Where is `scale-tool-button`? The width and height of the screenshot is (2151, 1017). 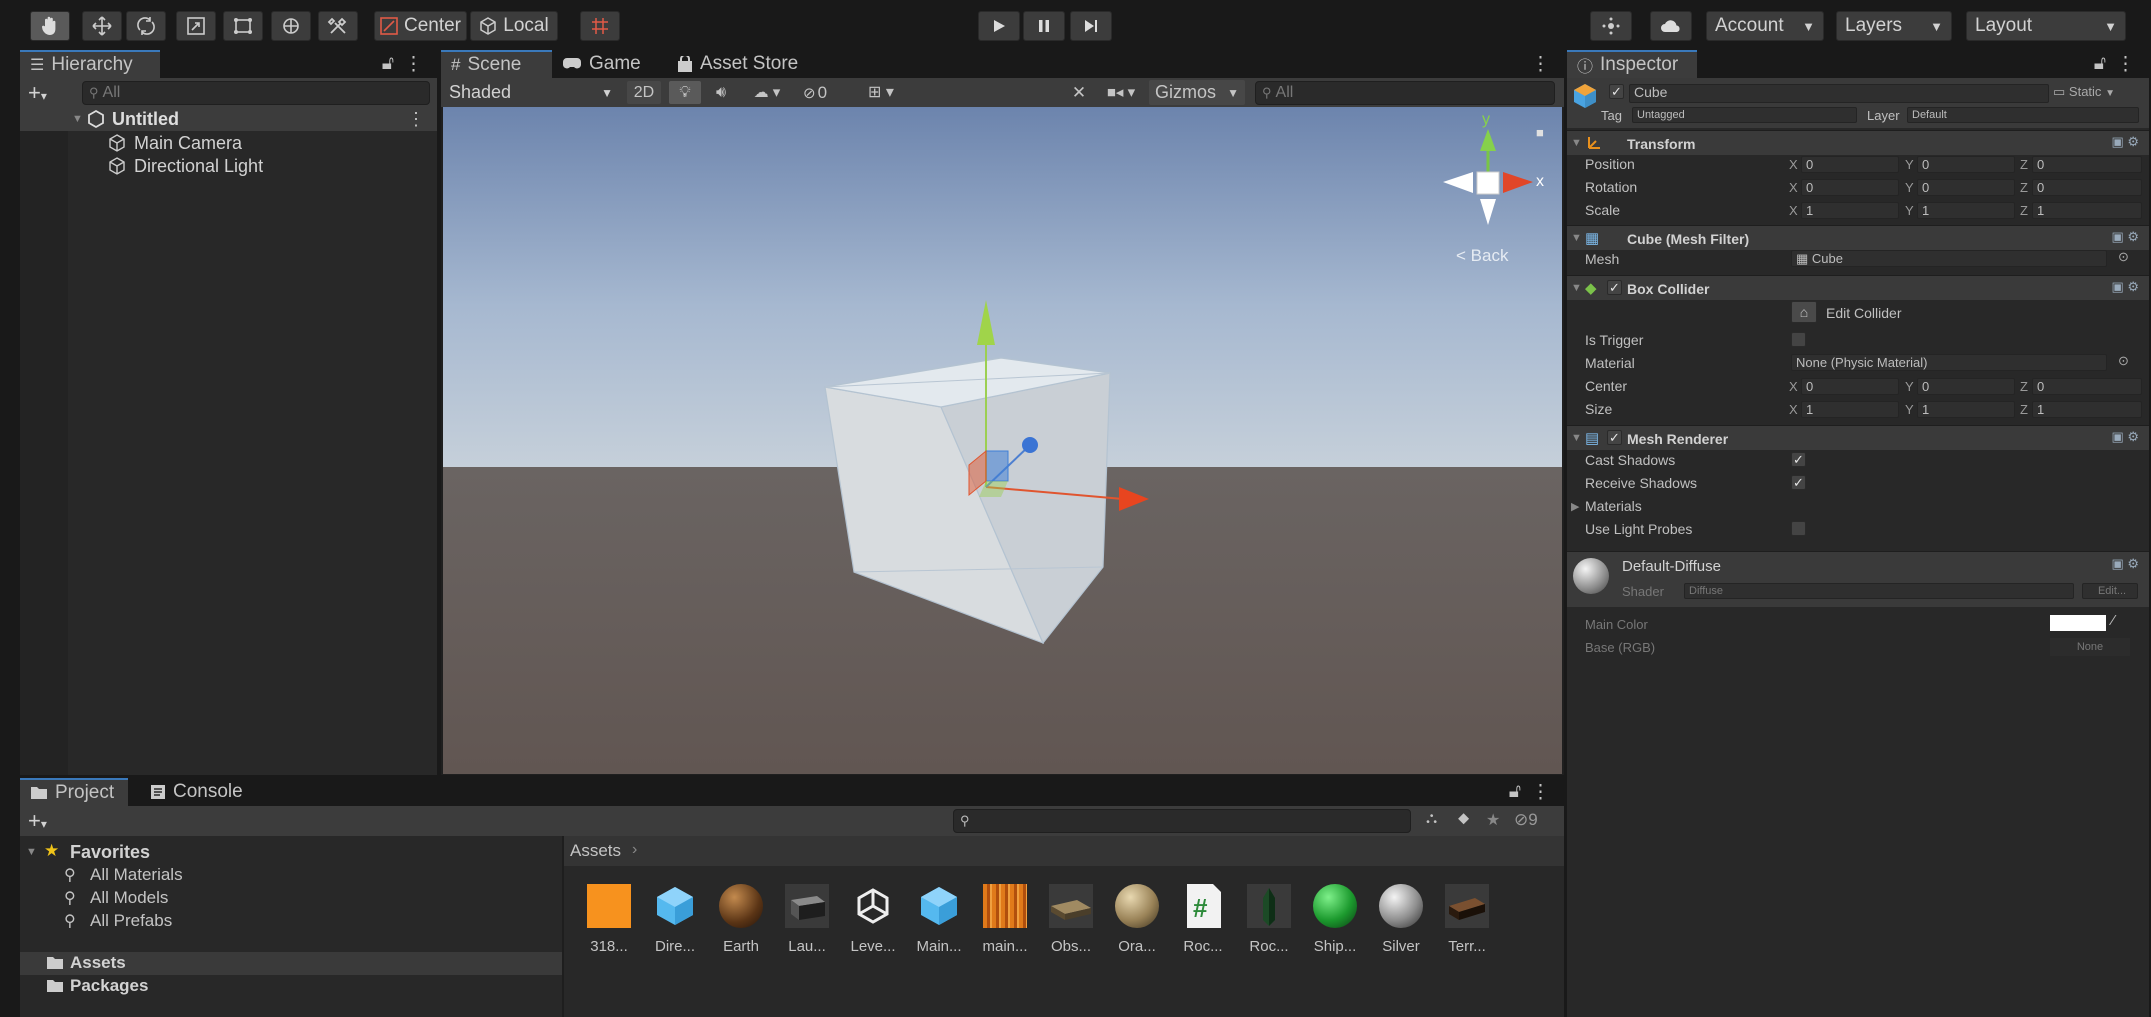 scale-tool-button is located at coordinates (196, 26).